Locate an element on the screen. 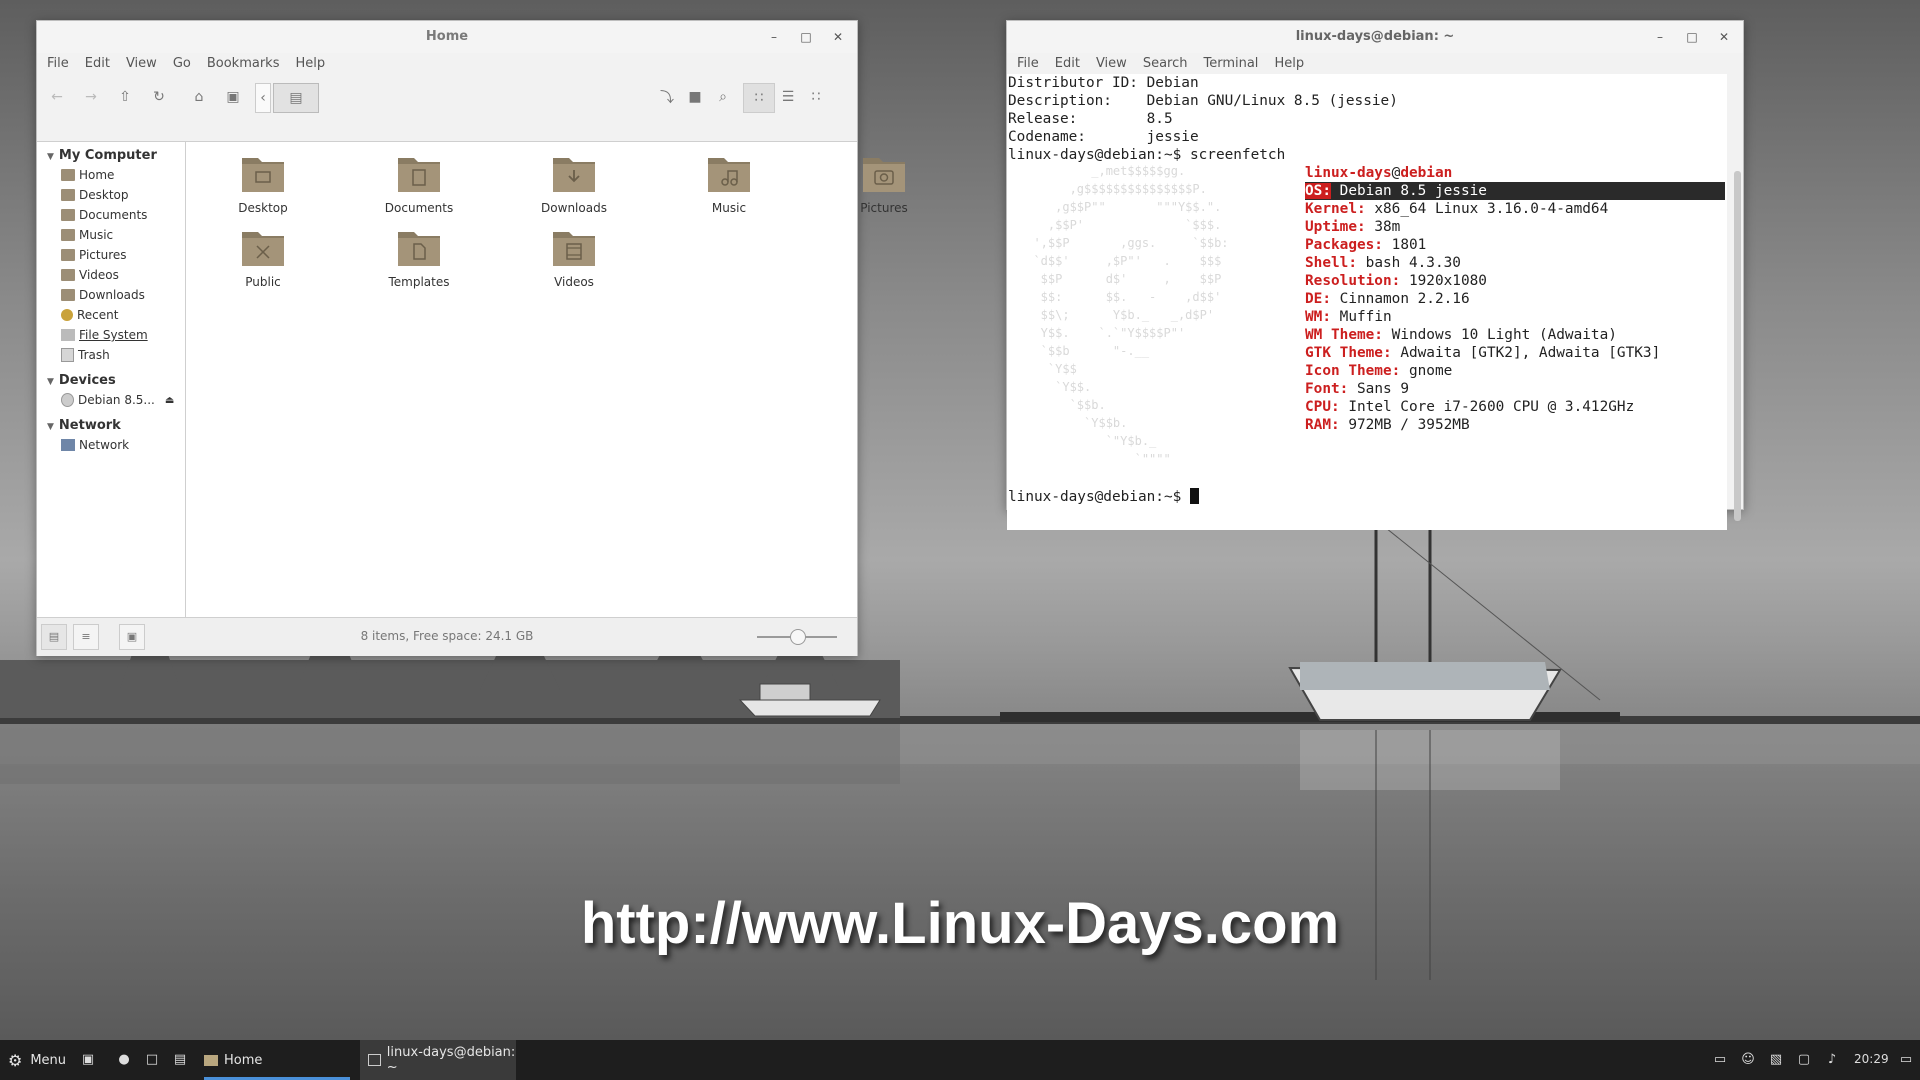 The width and height of the screenshot is (1920, 1080). toggle-location-icon: ⤵ is located at coordinates (667, 97).